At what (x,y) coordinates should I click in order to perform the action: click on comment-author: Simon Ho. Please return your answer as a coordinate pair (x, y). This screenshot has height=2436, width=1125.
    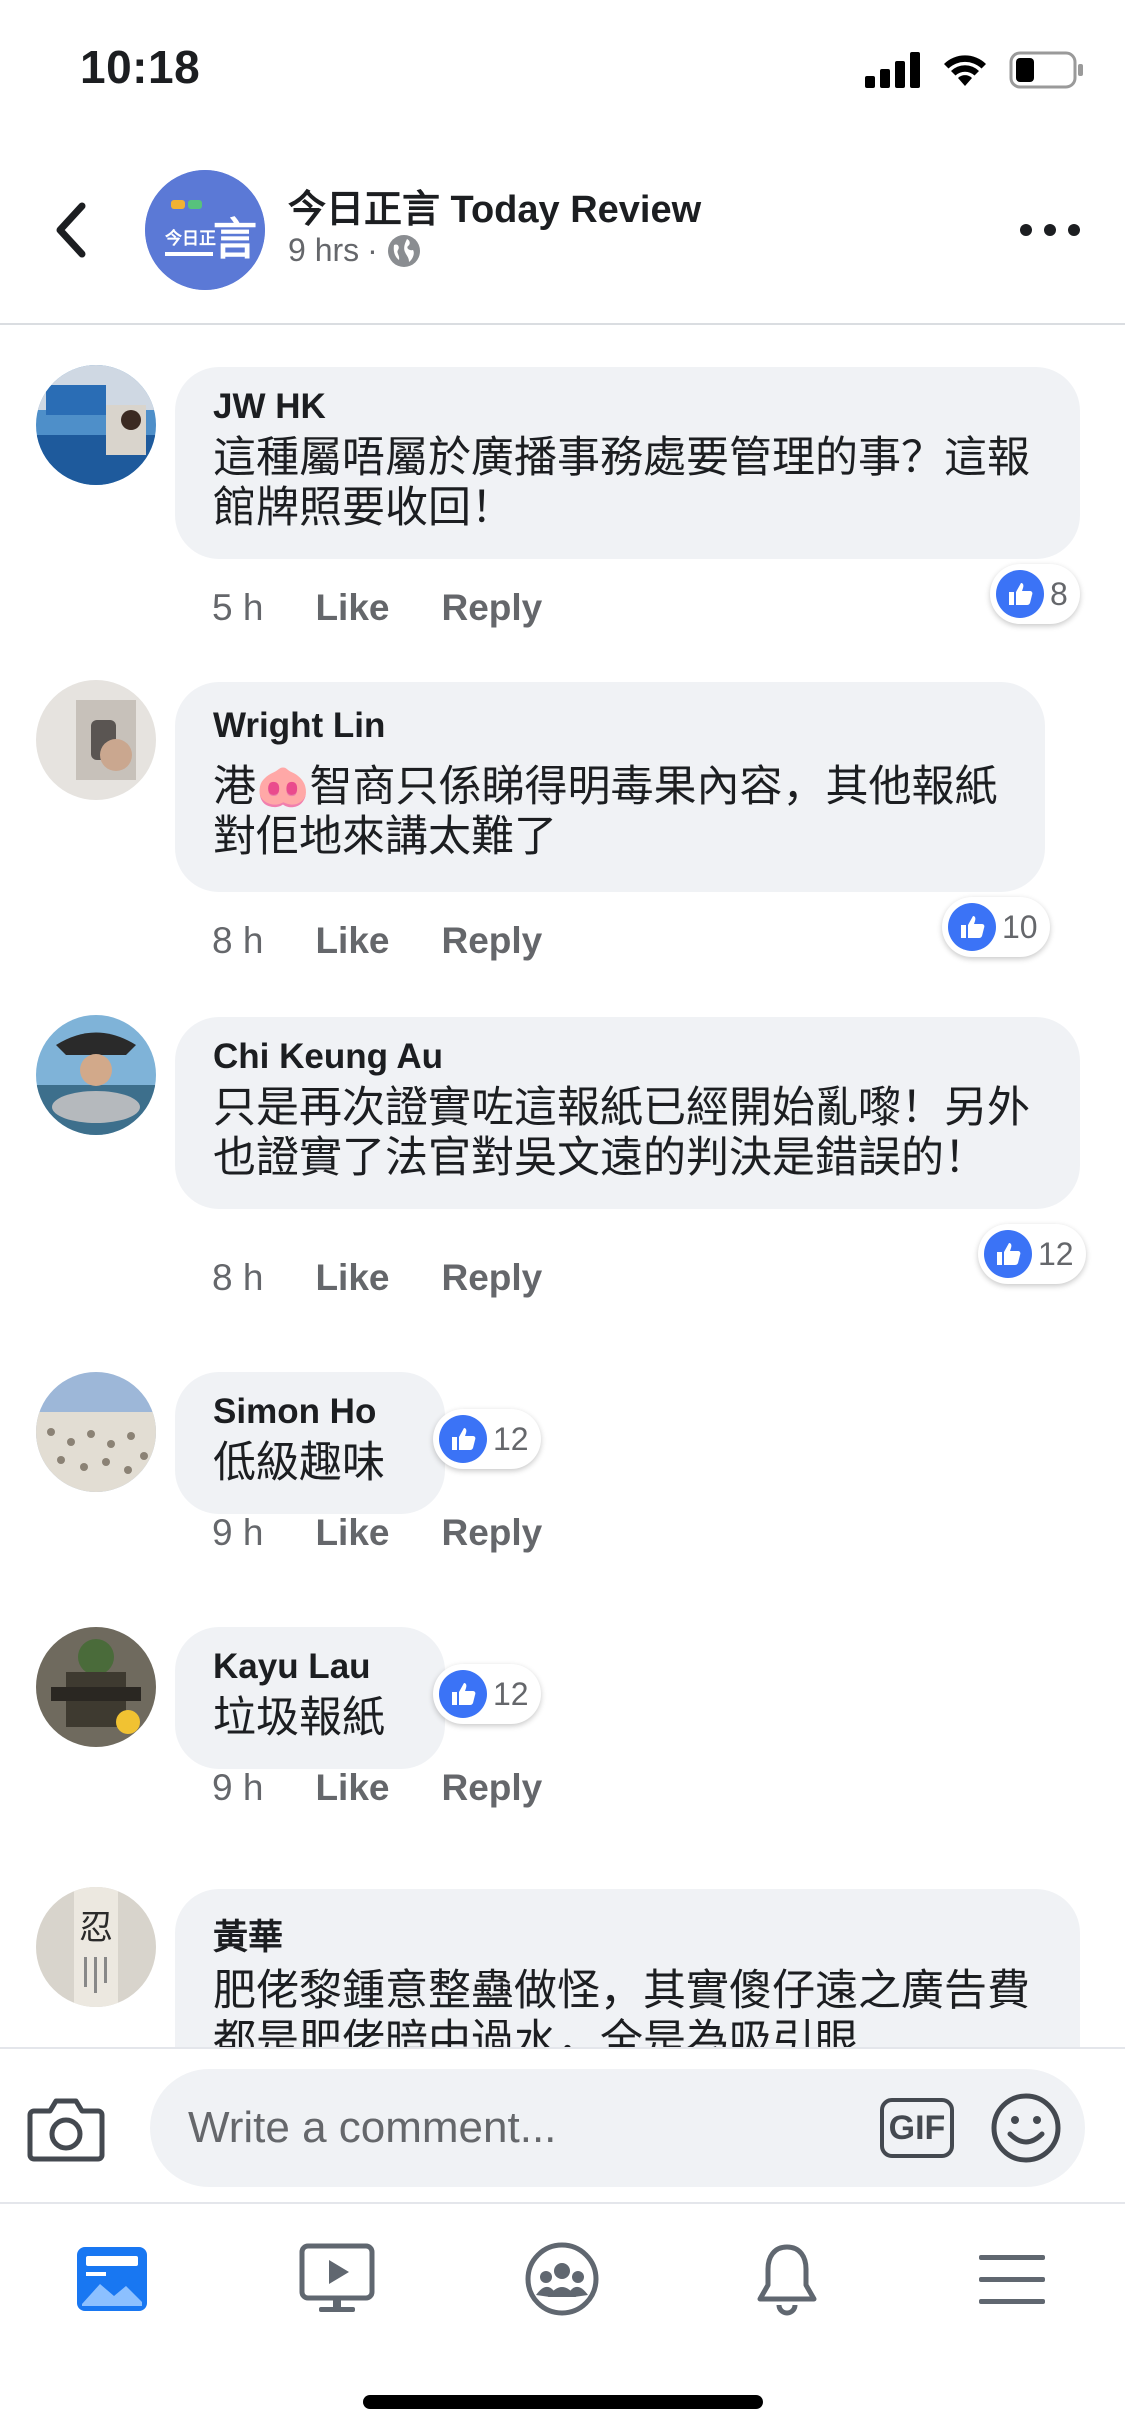
    Looking at the image, I should click on (310, 1412).